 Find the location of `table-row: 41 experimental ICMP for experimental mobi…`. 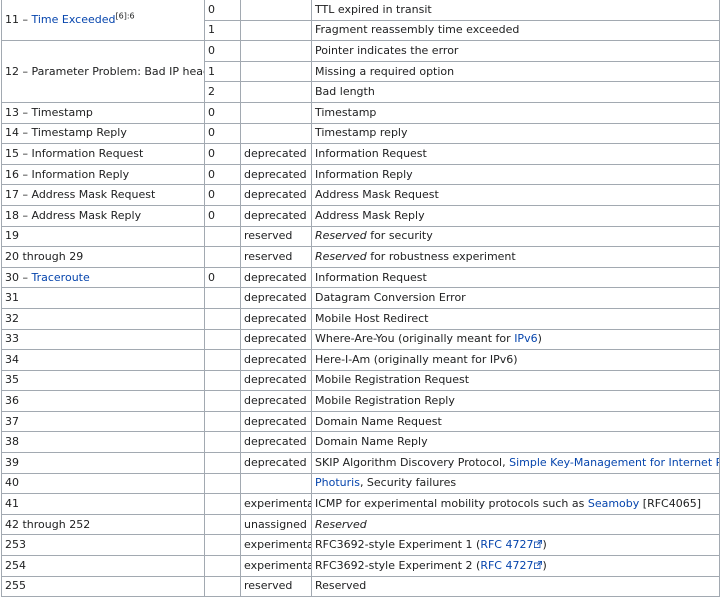

table-row: 41 experimental ICMP for experimental mobi… is located at coordinates (360, 504).